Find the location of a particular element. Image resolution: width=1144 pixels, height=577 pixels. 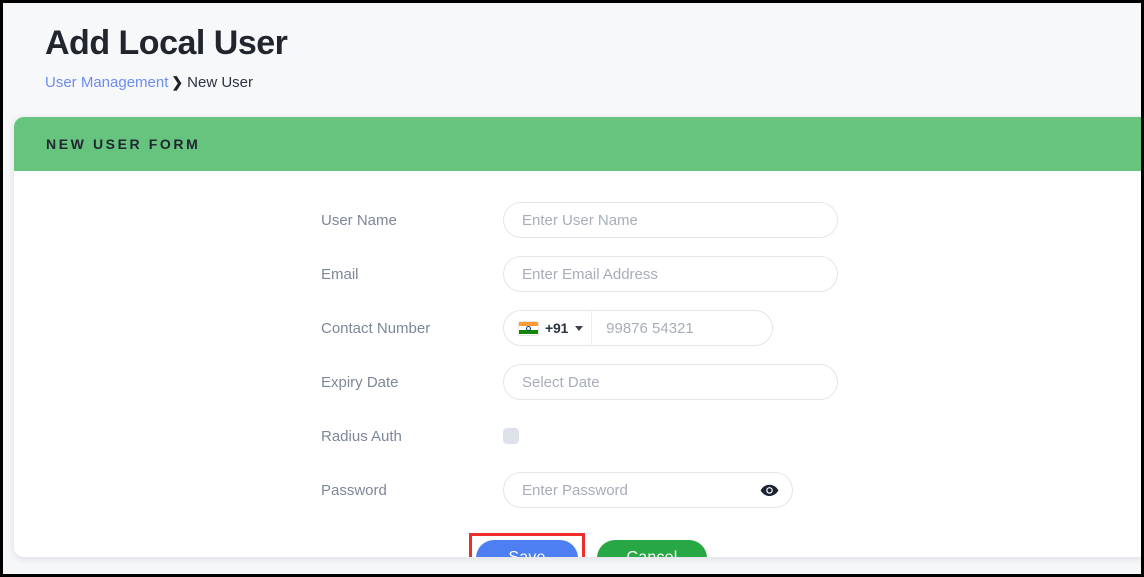

field-email is located at coordinates (670, 274).